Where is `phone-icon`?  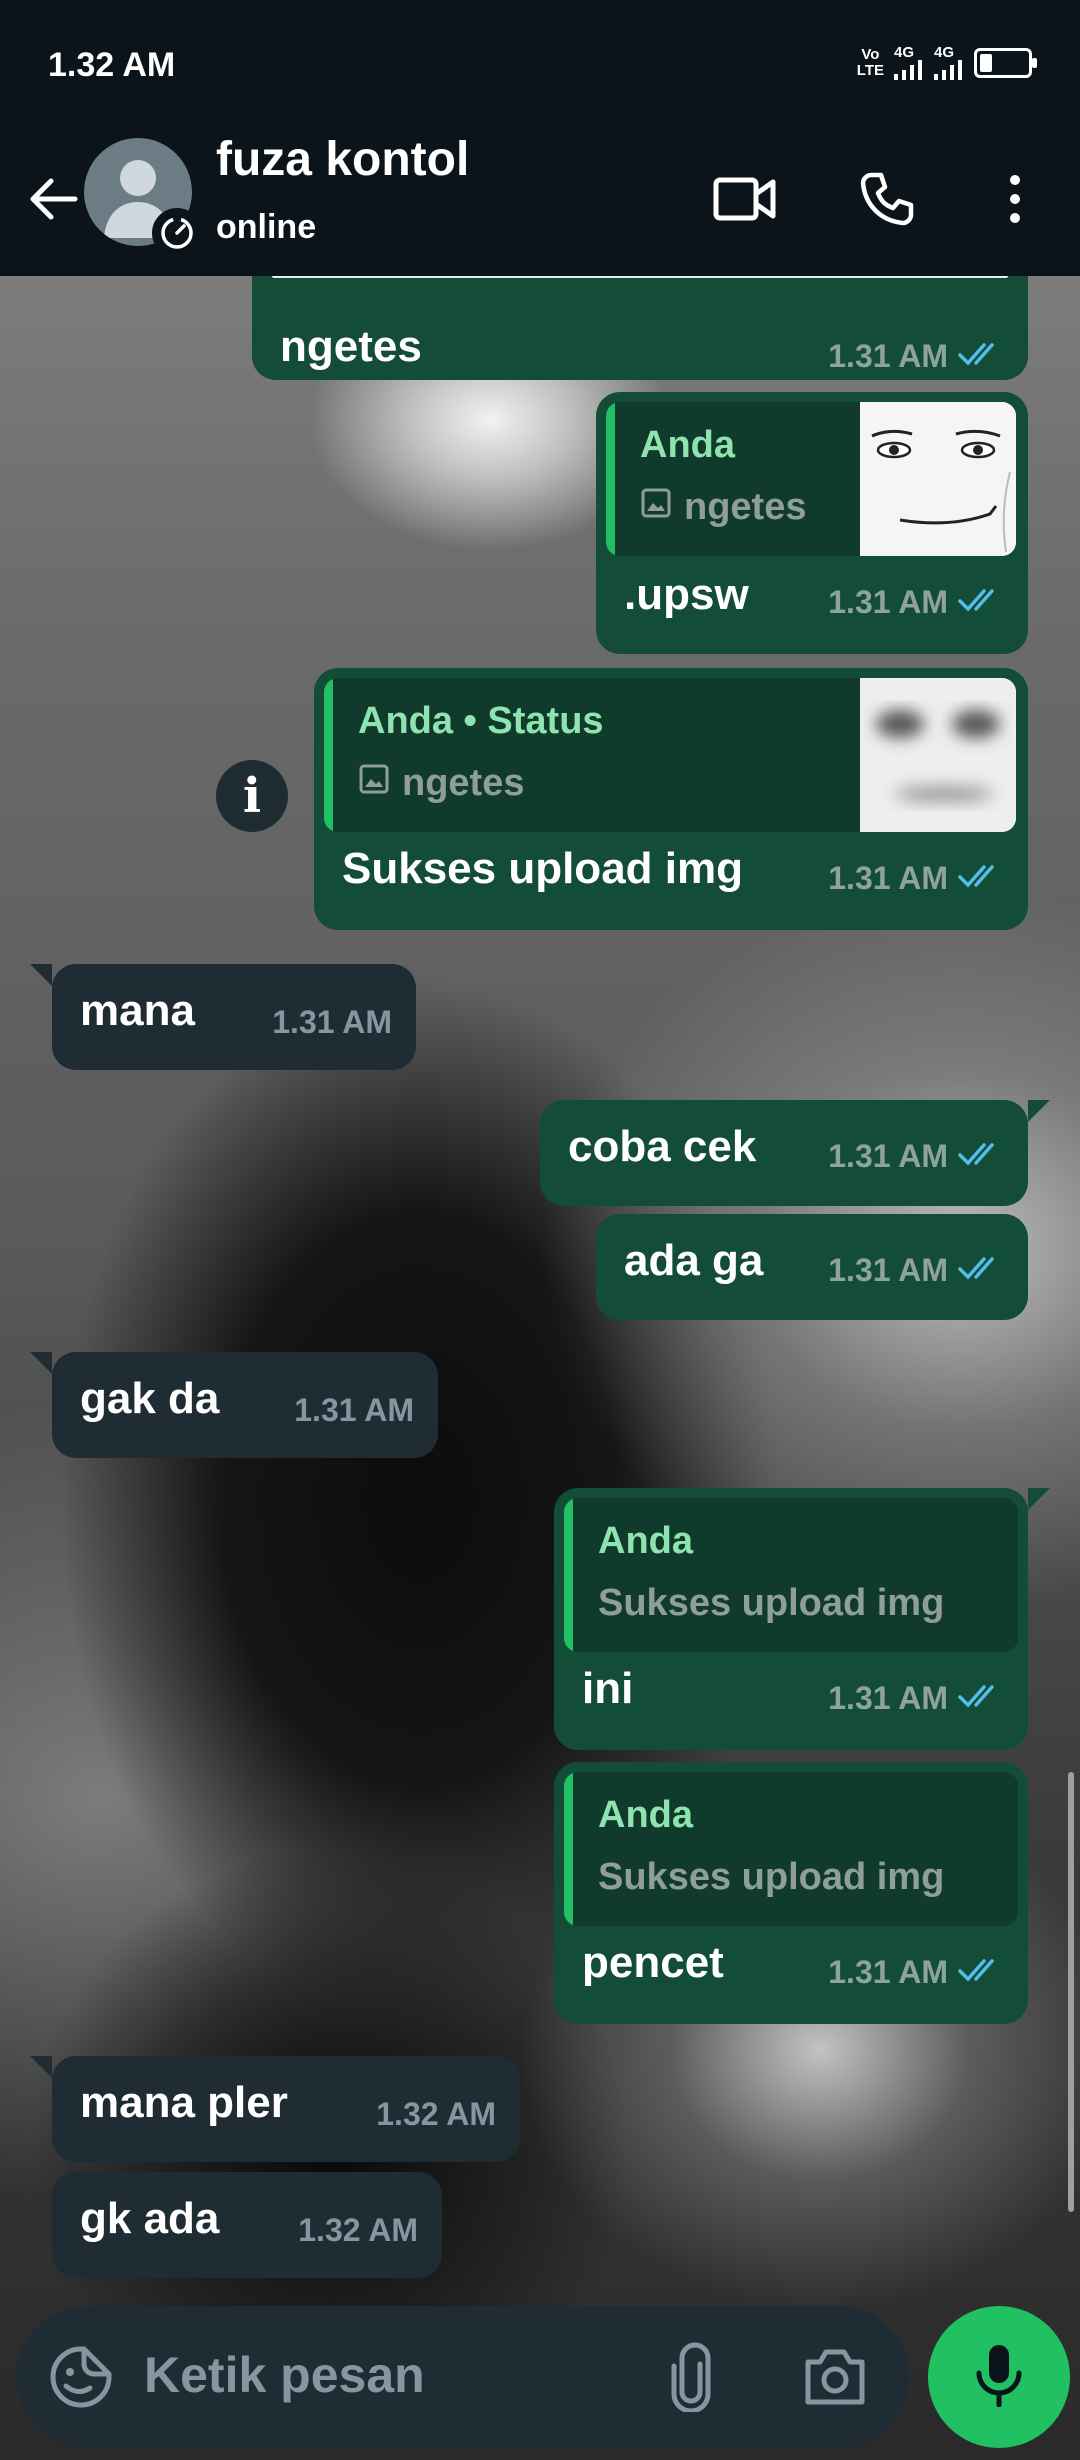 phone-icon is located at coordinates (887, 199).